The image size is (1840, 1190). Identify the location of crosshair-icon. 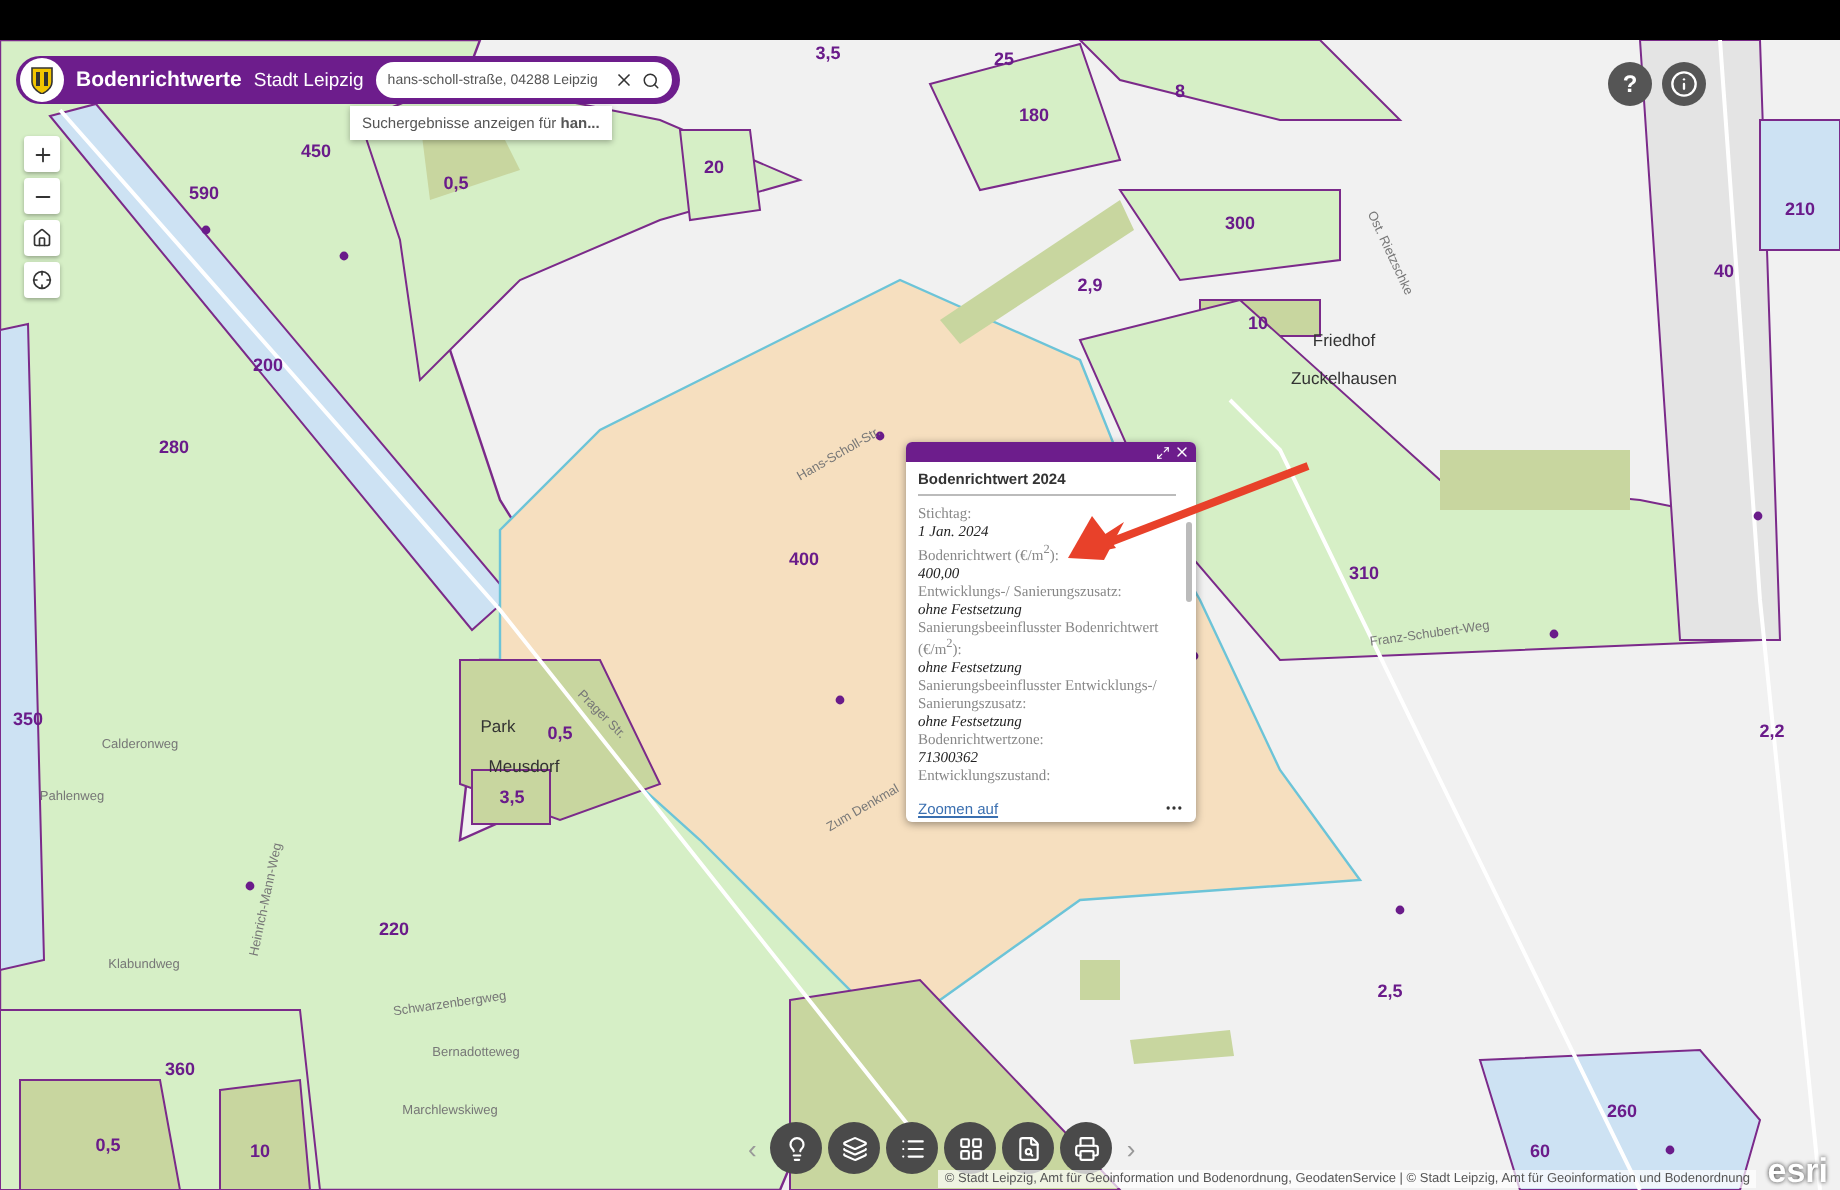
(42, 280).